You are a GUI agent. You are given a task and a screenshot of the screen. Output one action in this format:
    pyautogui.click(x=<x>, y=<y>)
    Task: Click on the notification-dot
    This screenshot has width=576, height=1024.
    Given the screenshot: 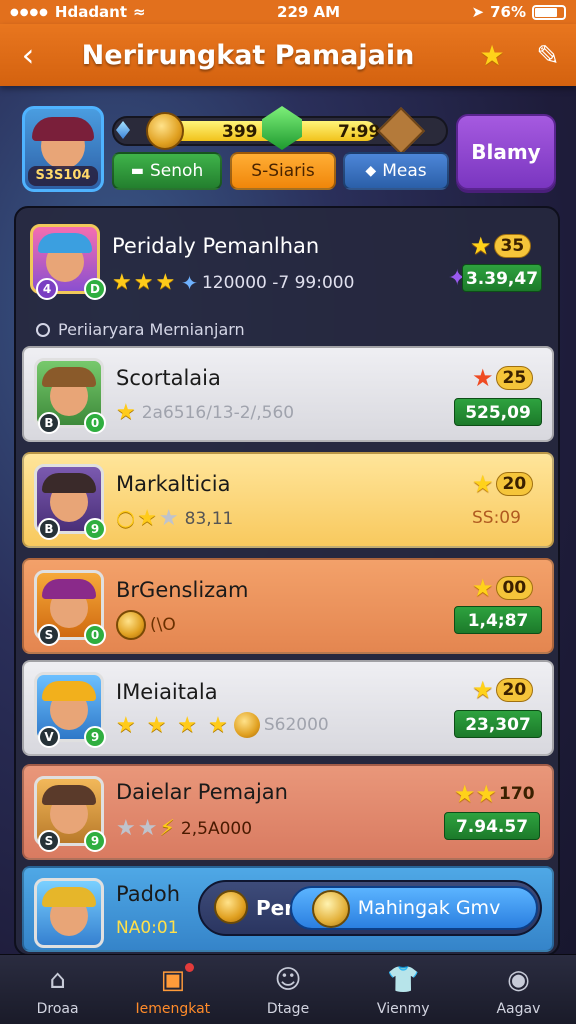 What is the action you would take?
    pyautogui.click(x=190, y=967)
    